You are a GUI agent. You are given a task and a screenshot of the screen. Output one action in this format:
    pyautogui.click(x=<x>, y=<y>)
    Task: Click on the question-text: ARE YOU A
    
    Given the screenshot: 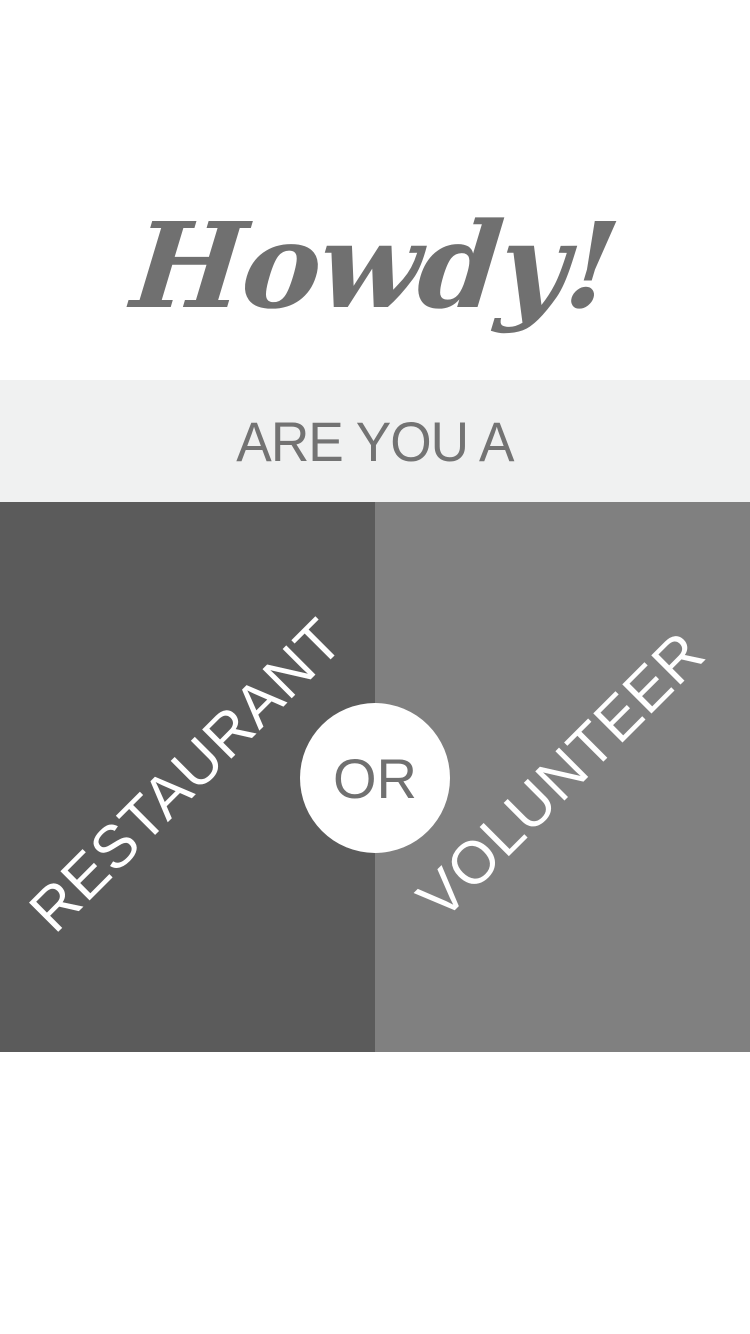 What is the action you would take?
    pyautogui.click(x=375, y=441)
    